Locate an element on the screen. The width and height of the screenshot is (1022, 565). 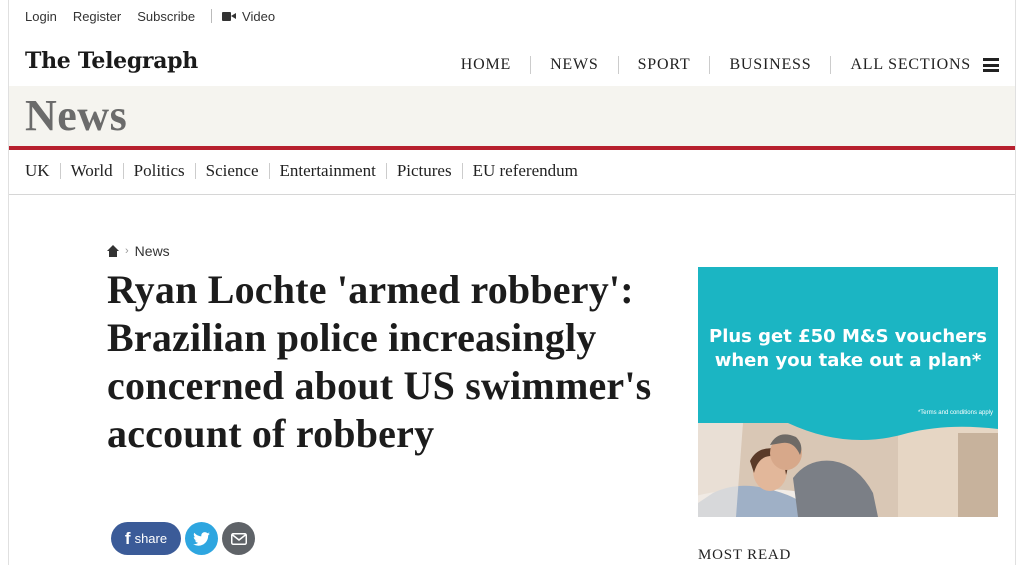
register-link: Register is located at coordinates (97, 16).